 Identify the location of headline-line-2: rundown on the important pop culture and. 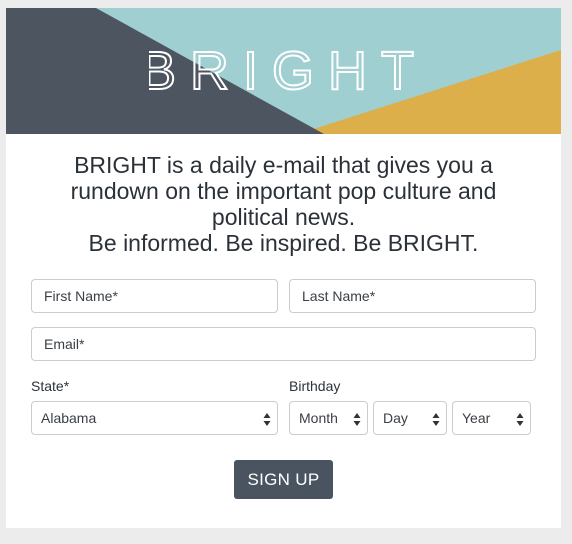
(283, 191).